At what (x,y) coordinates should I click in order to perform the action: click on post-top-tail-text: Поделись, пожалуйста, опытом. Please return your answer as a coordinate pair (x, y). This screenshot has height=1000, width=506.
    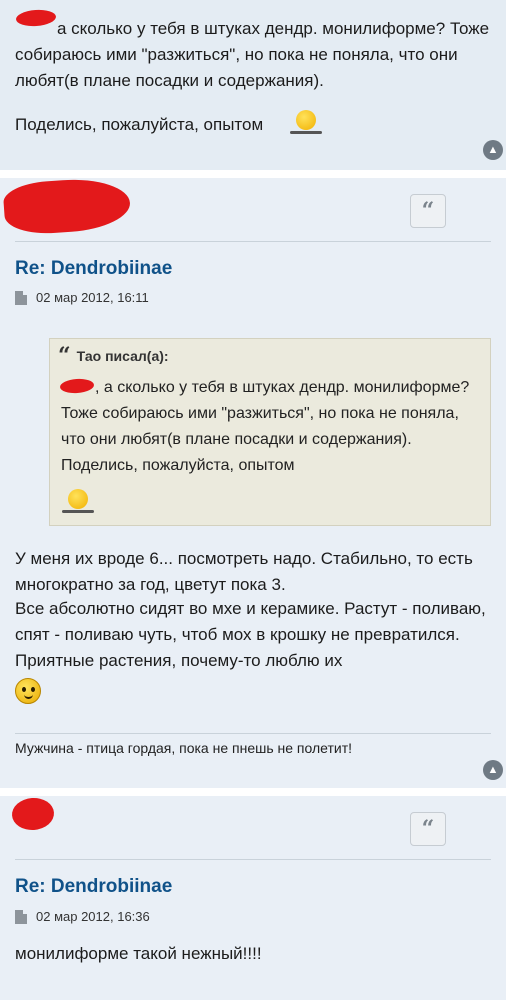
    Looking at the image, I should click on (139, 124).